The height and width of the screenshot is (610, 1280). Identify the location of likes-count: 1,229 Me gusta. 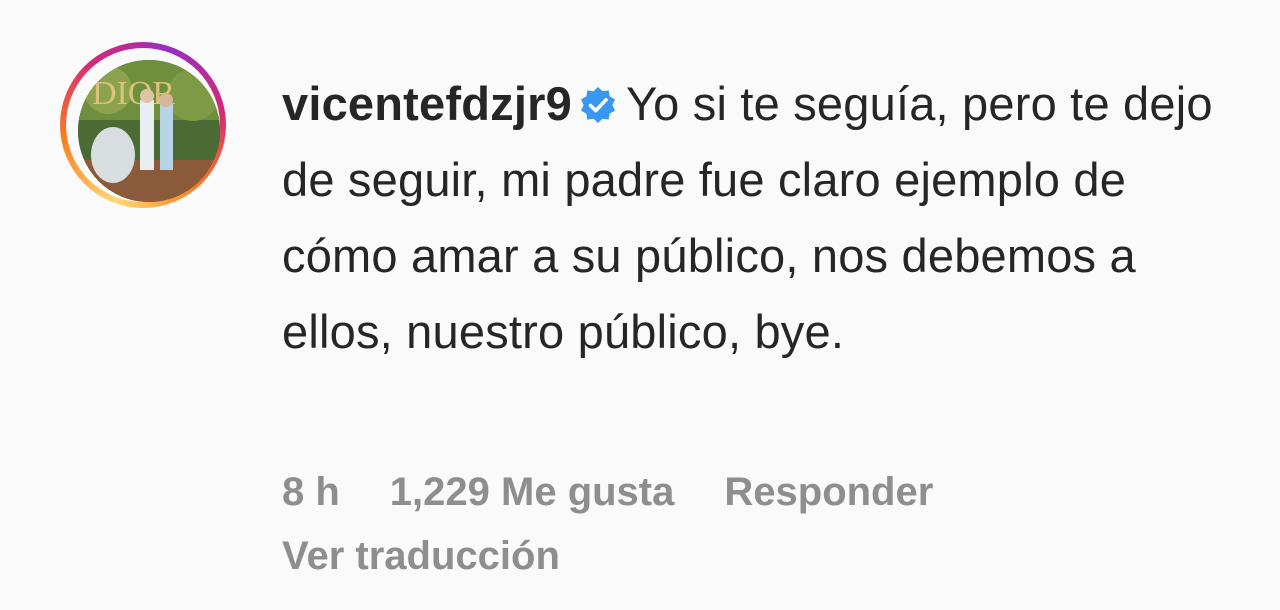
(532, 492).